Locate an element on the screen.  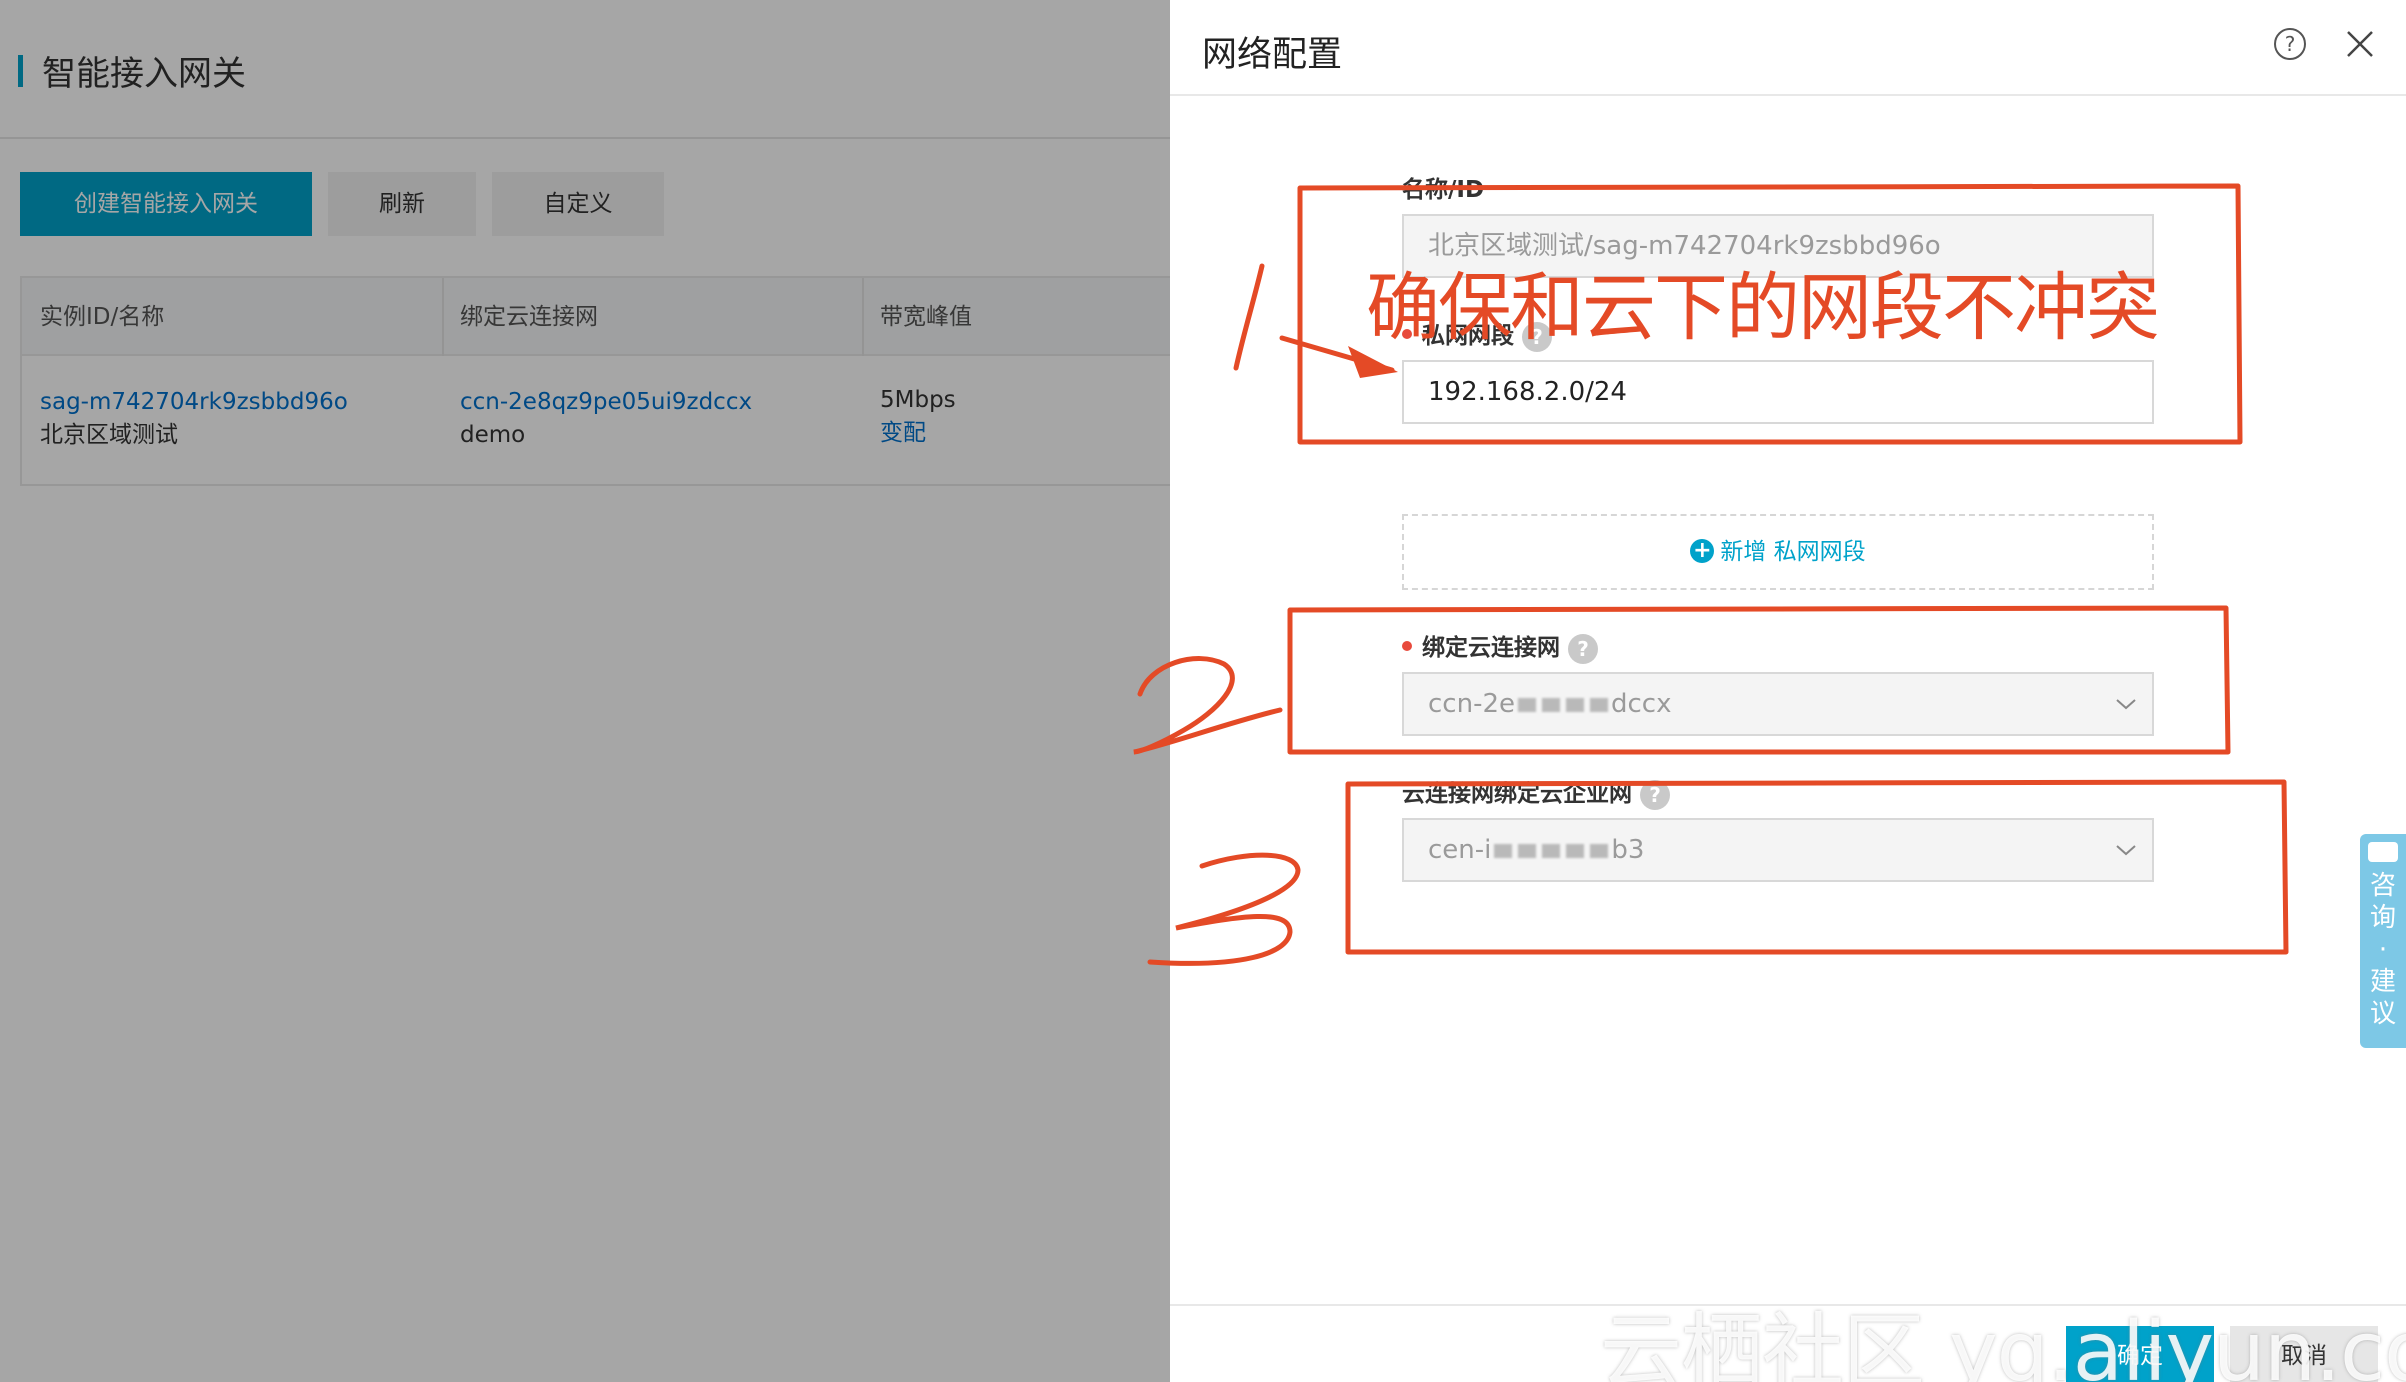
cen-label: 云连接网绑定云企业网 is located at coordinates (1517, 794).